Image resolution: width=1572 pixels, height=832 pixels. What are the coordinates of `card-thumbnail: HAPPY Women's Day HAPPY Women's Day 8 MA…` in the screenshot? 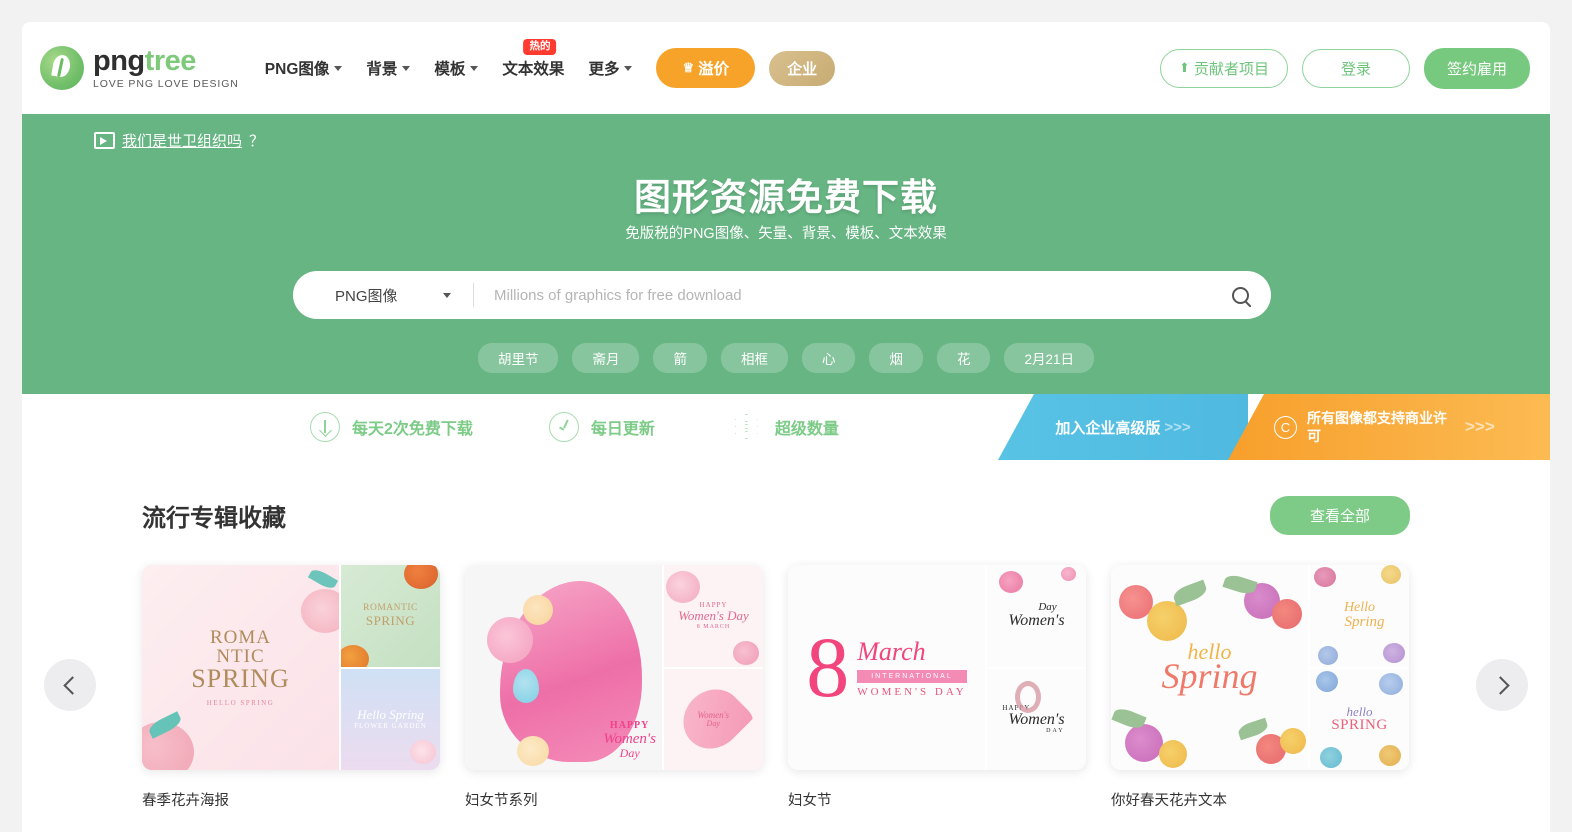 It's located at (614, 667).